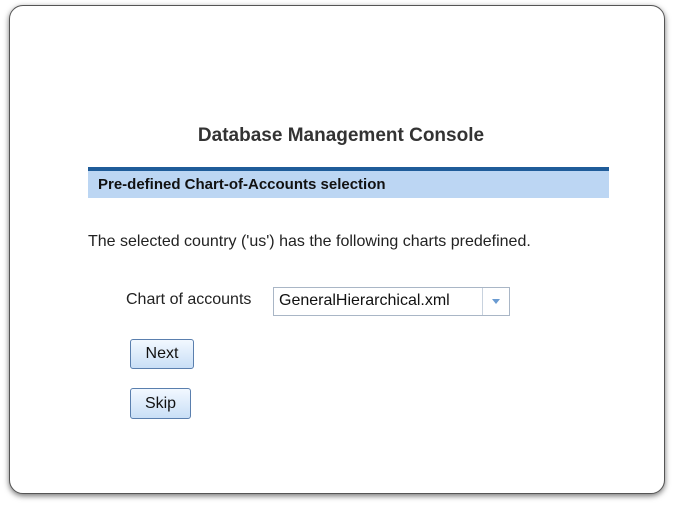 This screenshot has height=509, width=682. I want to click on chart-of-accounts-select: GeneralHierarchical.xml, so click(391, 301).